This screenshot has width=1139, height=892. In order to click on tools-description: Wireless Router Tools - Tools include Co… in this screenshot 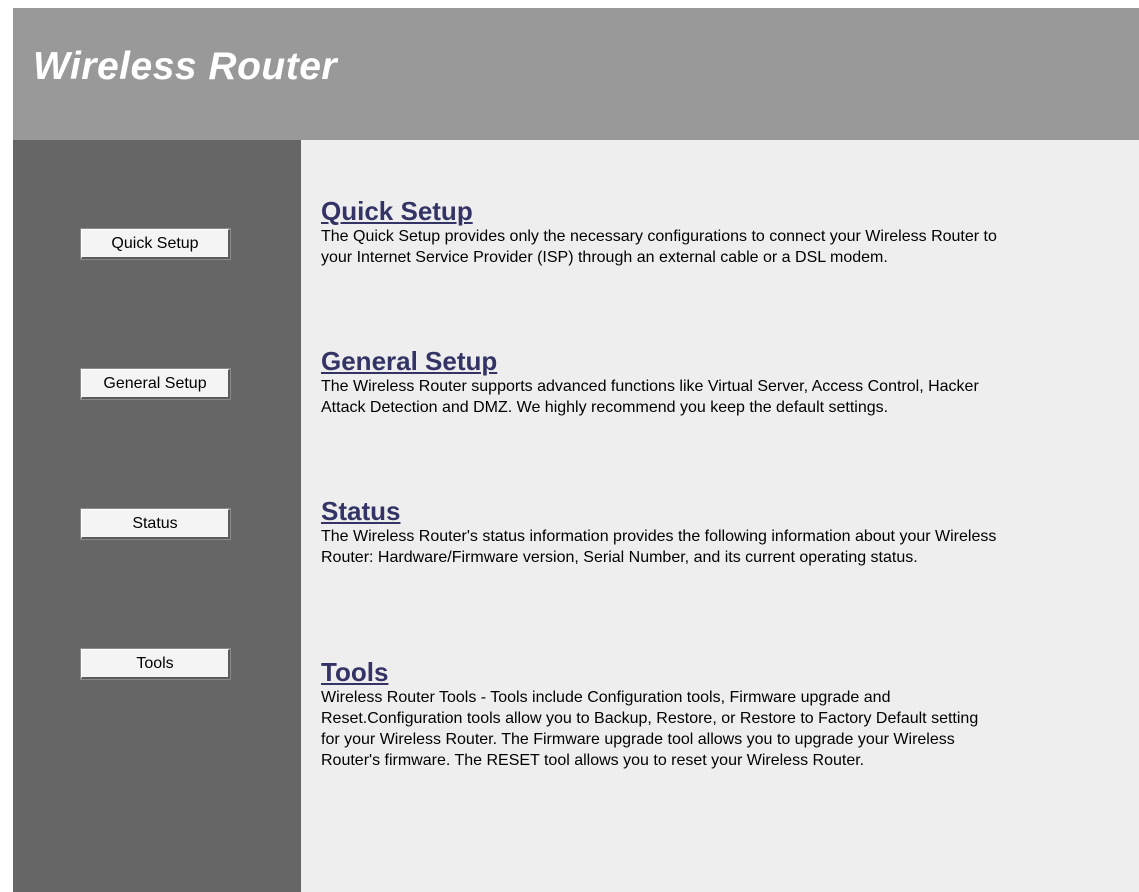, I will do `click(650, 729)`.